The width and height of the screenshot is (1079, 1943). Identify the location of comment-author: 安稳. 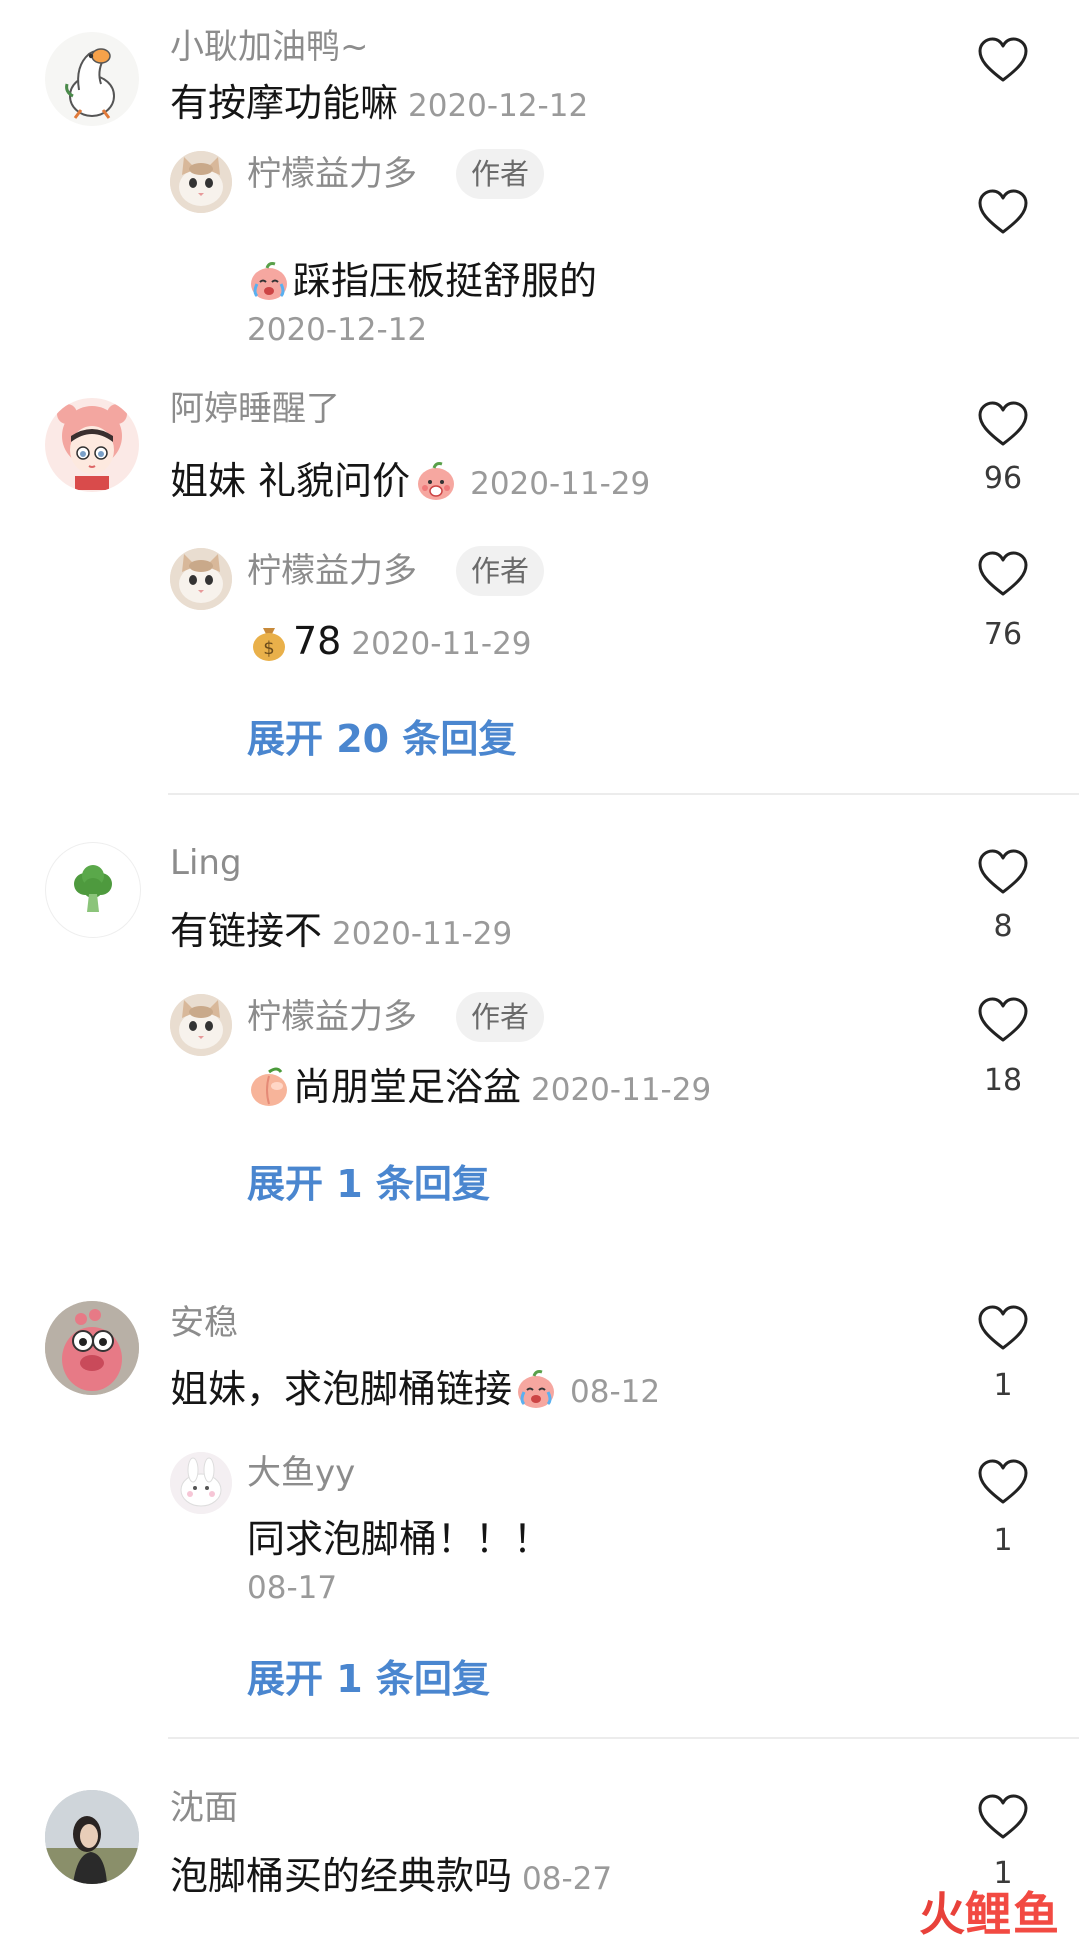
(204, 1323).